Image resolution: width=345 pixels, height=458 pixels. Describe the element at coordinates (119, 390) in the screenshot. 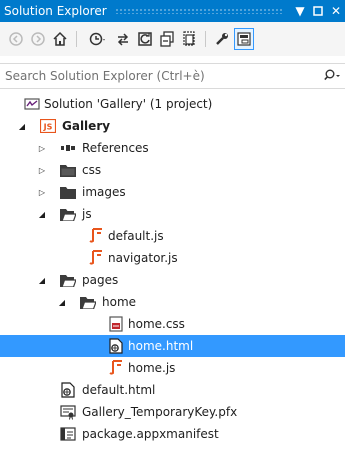

I see `tree-item-label: default.html` at that location.